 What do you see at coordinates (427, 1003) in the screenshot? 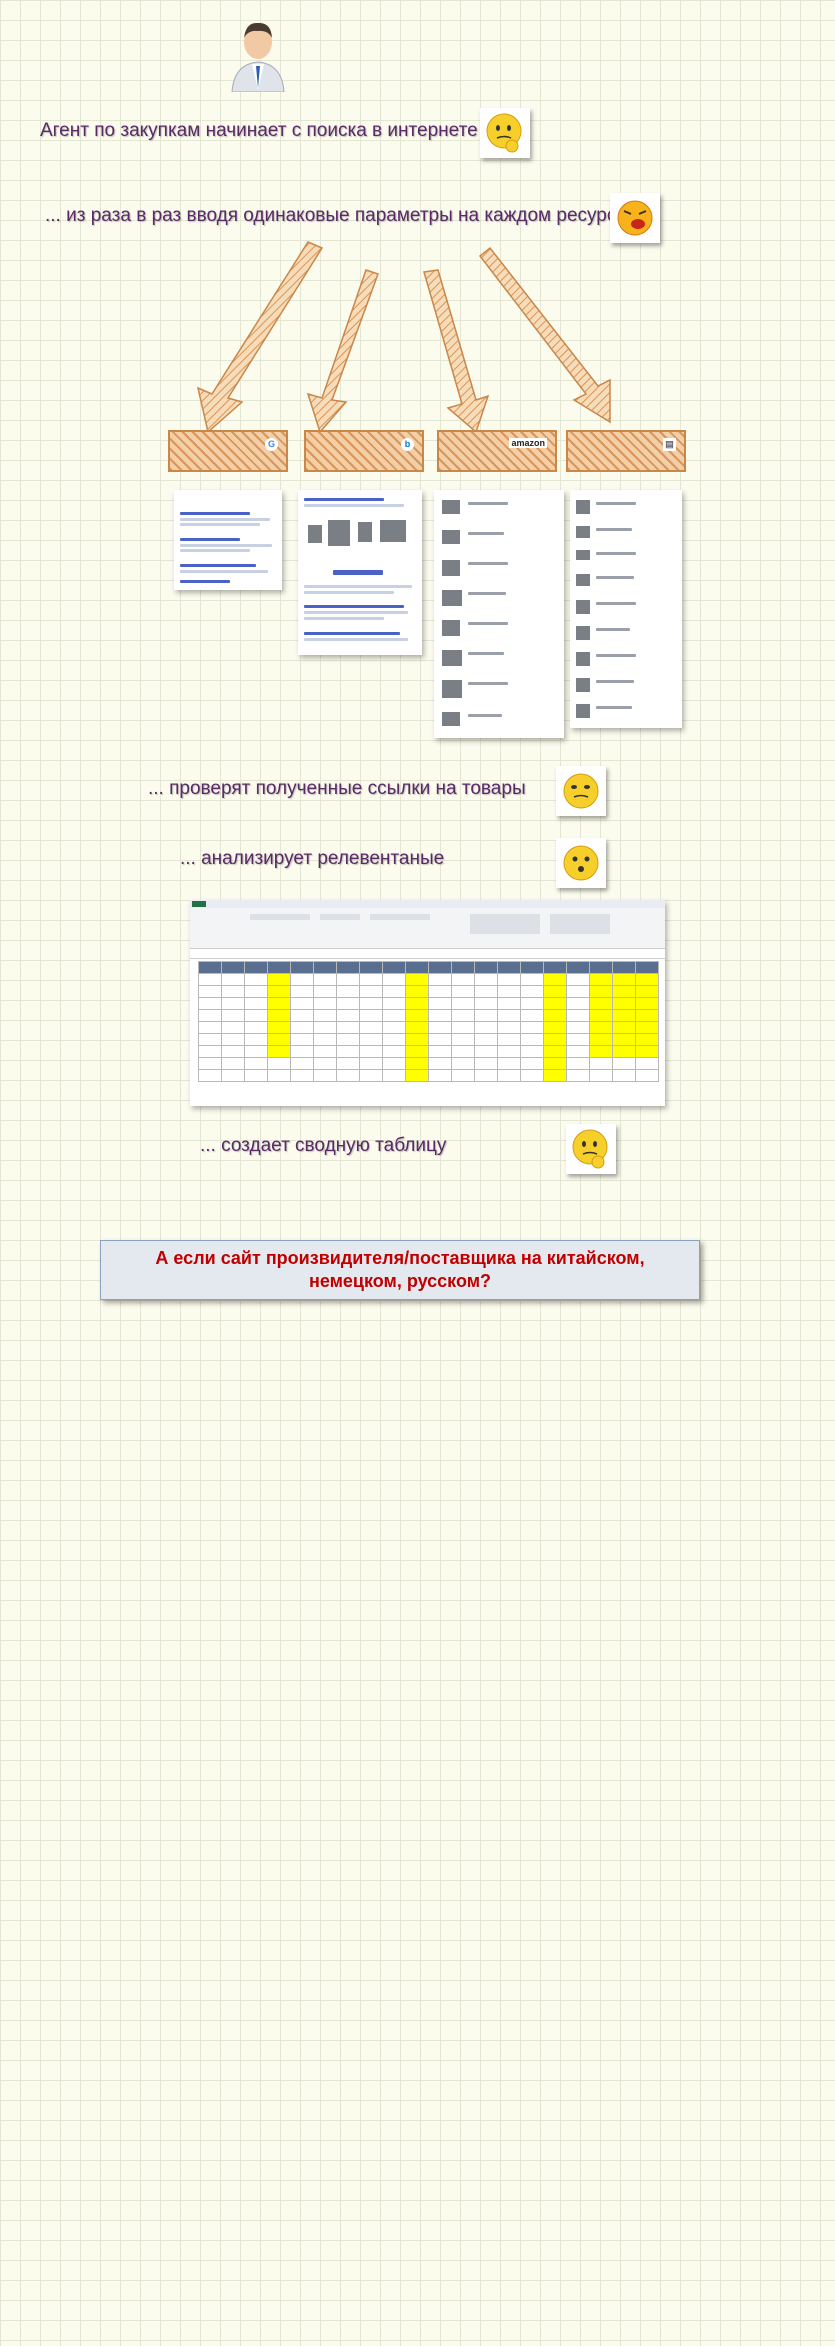
I see `summary-spreadsheet-screenshot` at bounding box center [427, 1003].